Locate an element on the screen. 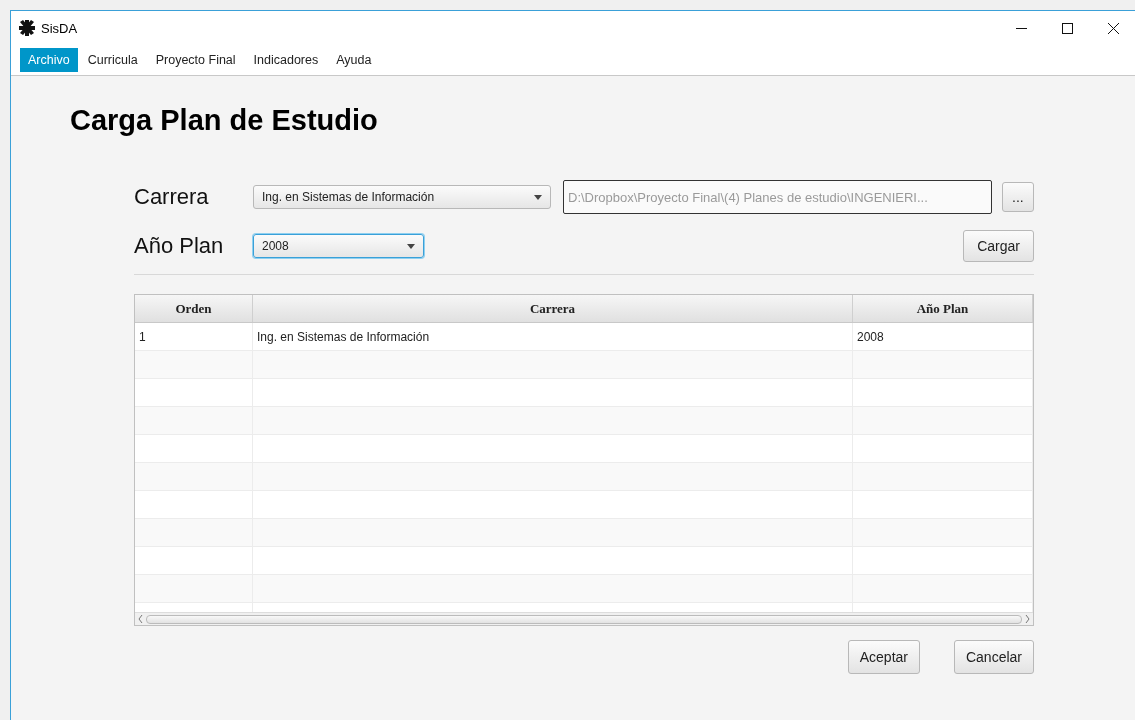 This screenshot has width=1135, height=720. minimize-icon is located at coordinates (1021, 28).